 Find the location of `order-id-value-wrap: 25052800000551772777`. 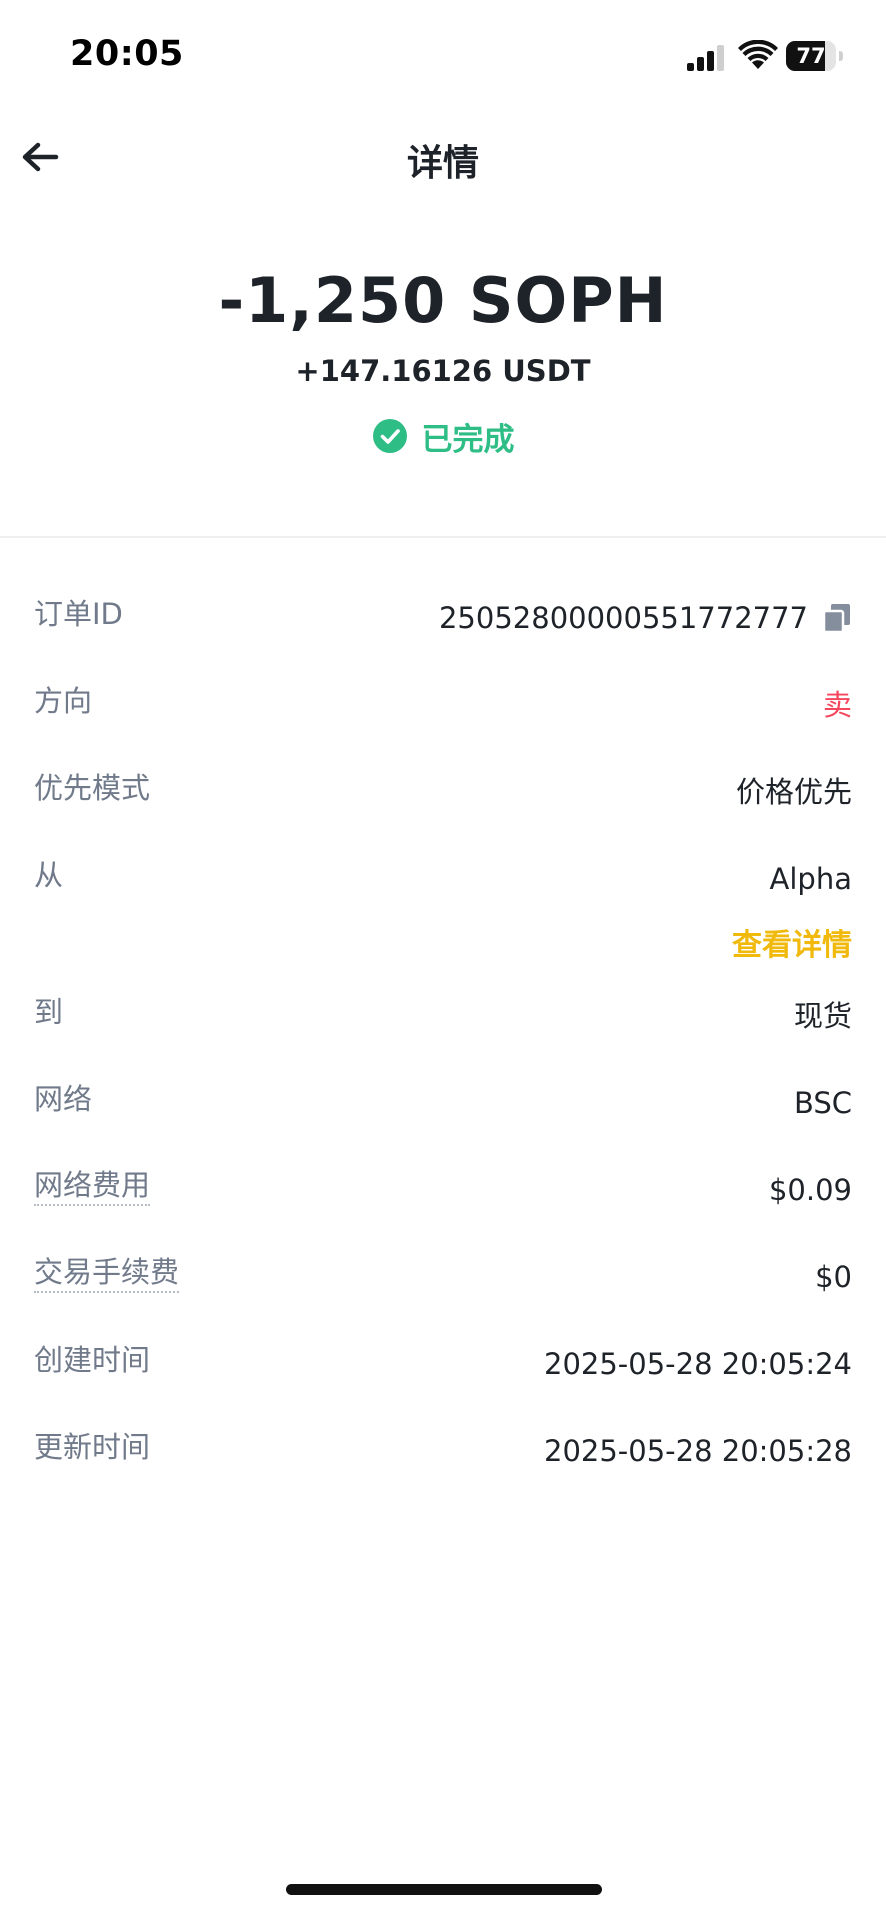

order-id-value-wrap: 25052800000551772777 is located at coordinates (645, 618).